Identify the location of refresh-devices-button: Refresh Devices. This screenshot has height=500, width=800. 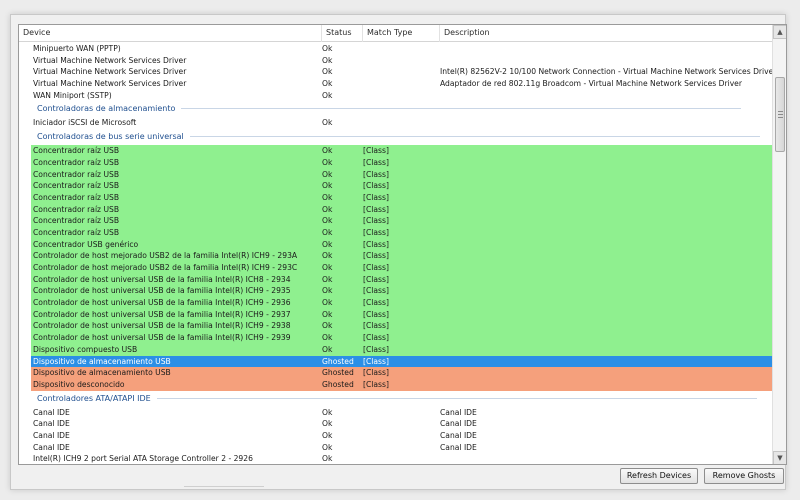
(659, 476).